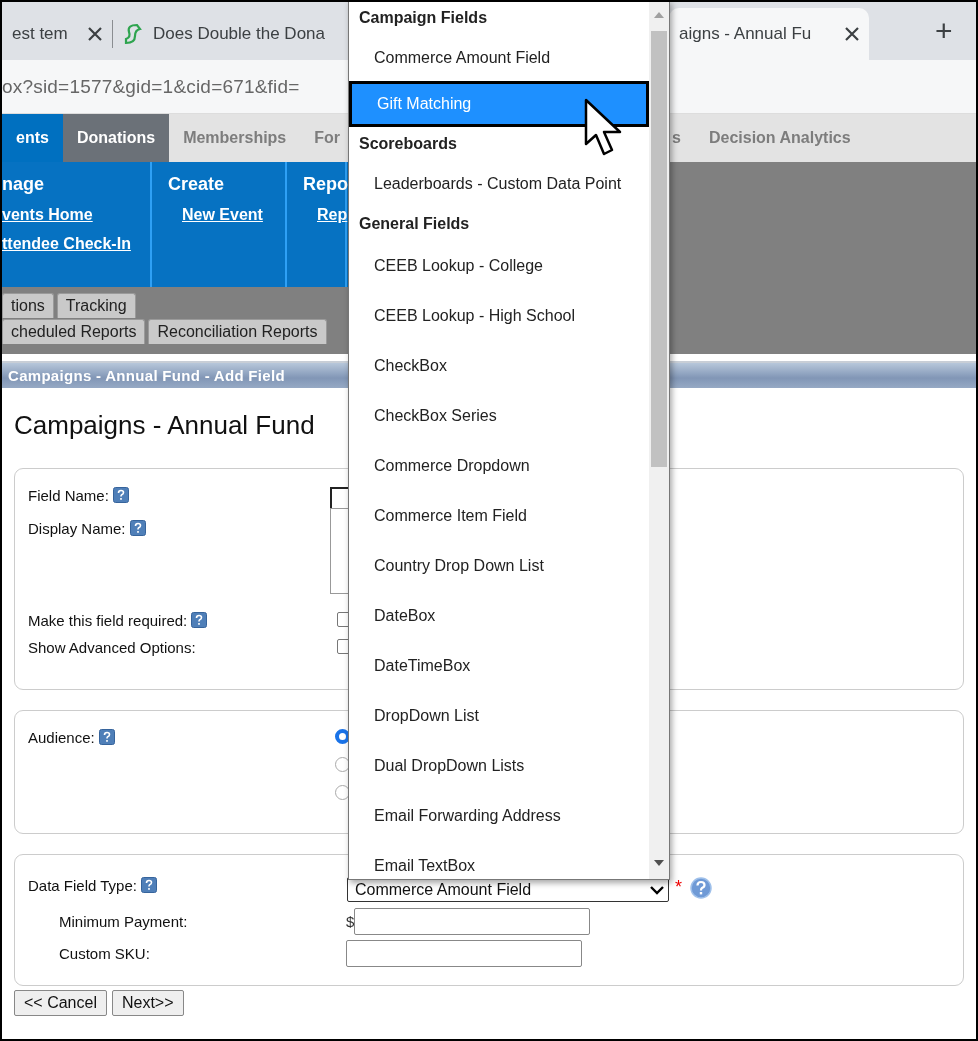  I want to click on browser-tab: est tem, so click(57, 34).